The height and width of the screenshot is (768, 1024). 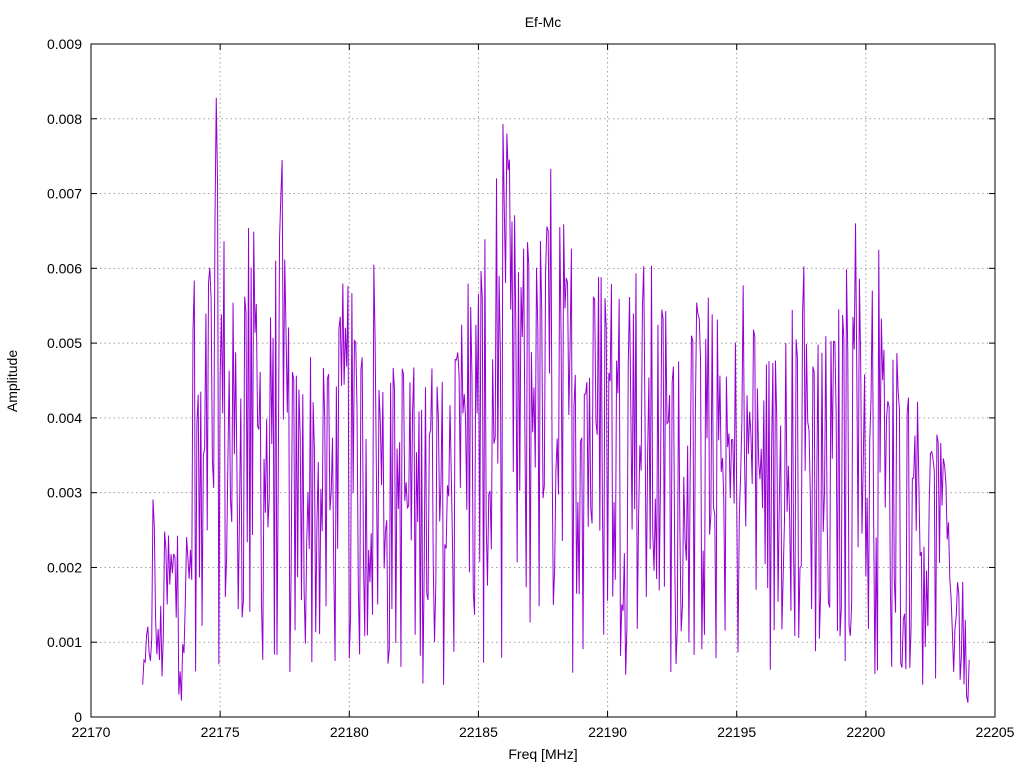 What do you see at coordinates (64, 642) in the screenshot?
I see `y-tick-label: 0.001` at bounding box center [64, 642].